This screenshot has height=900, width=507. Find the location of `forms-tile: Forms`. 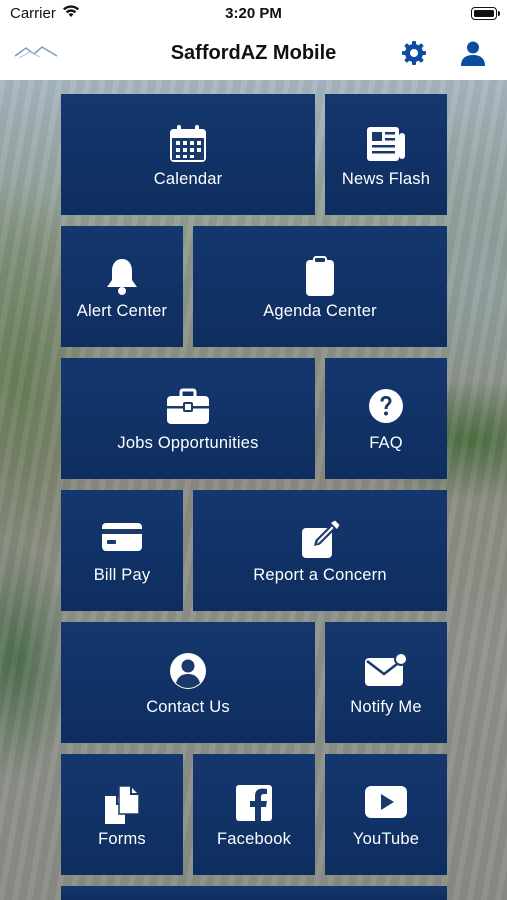

forms-tile: Forms is located at coordinates (122, 814).